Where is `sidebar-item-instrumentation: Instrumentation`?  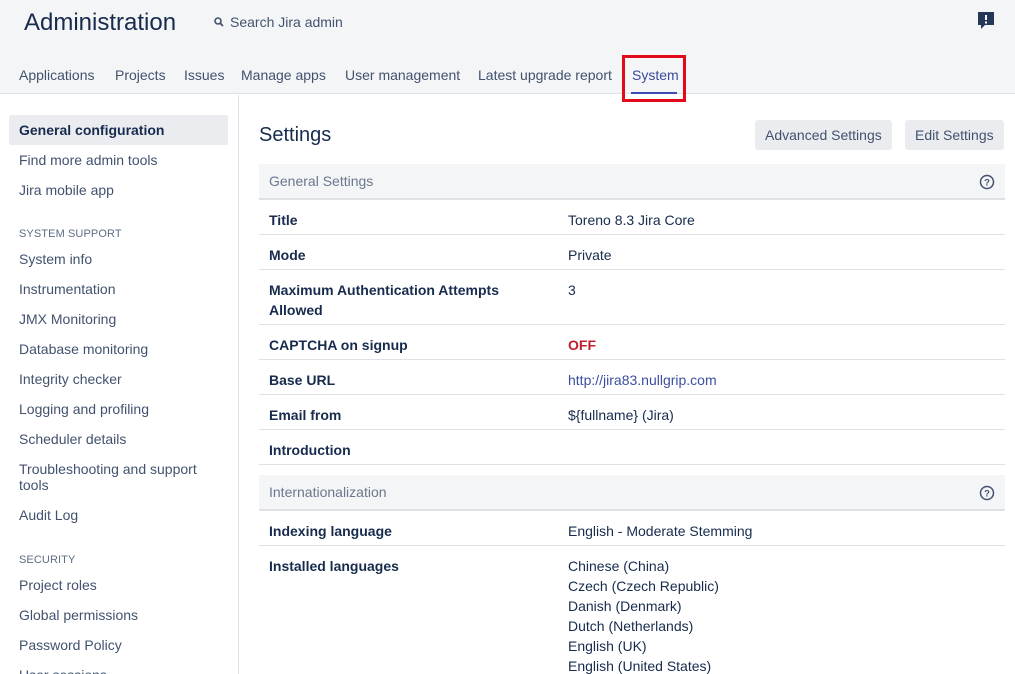
sidebar-item-instrumentation: Instrumentation is located at coordinates (118, 289).